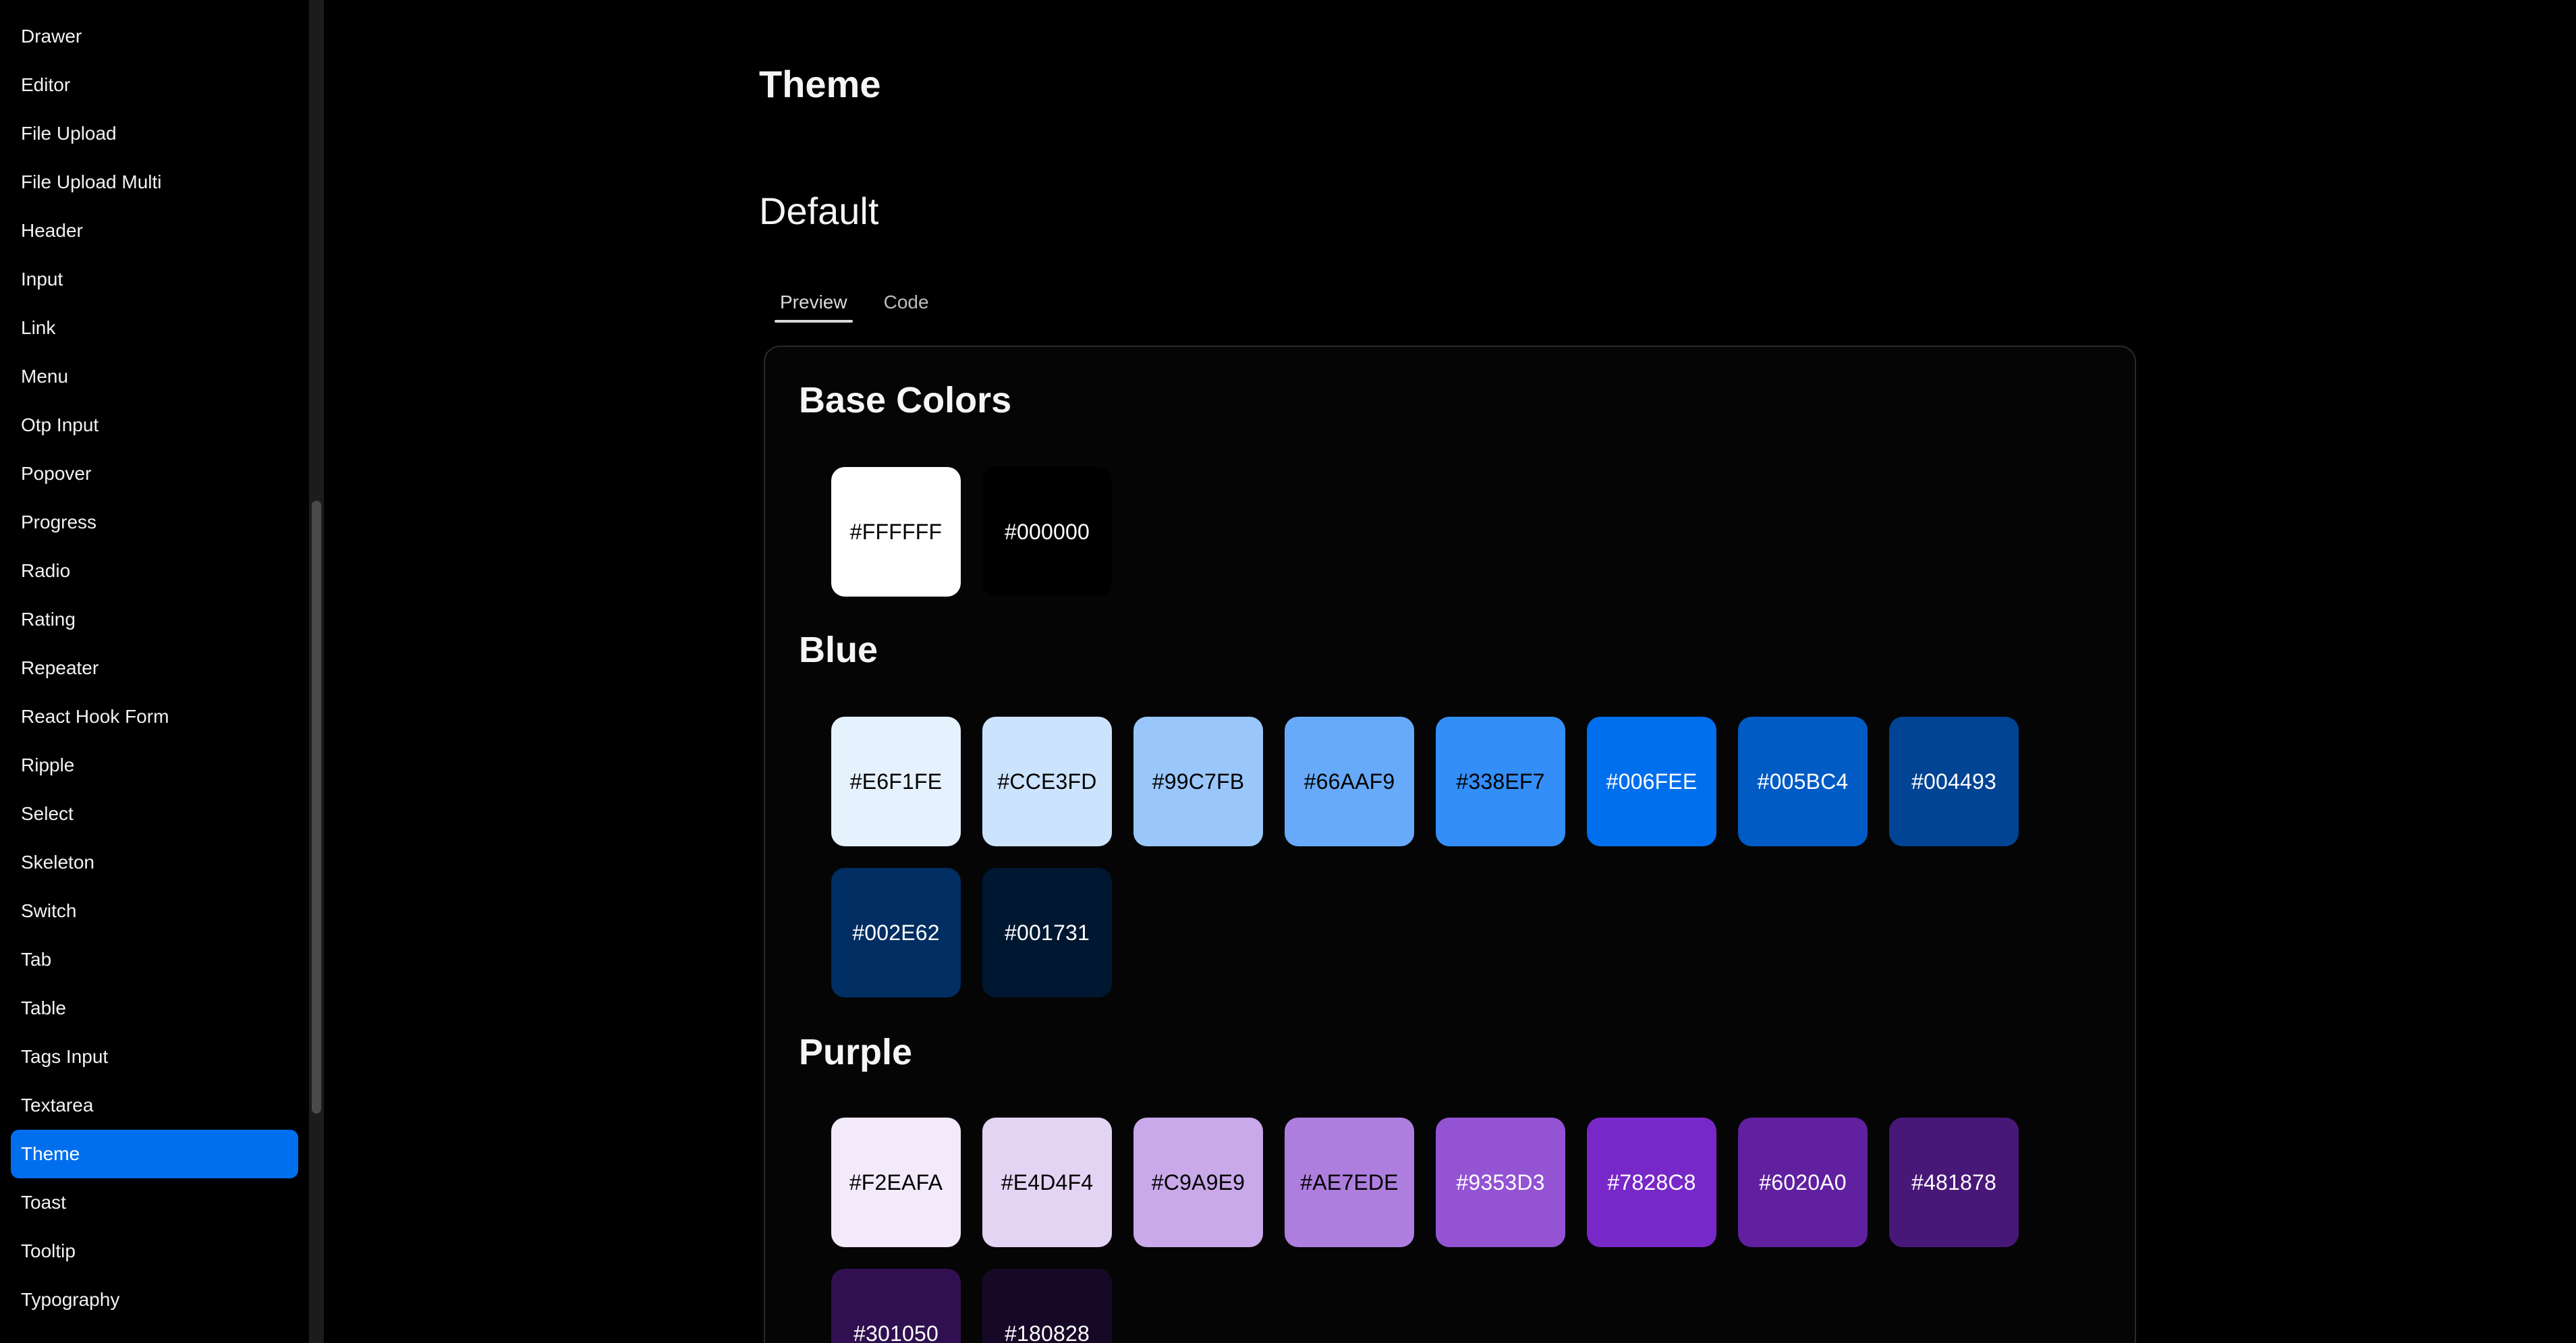 Image resolution: width=2576 pixels, height=1343 pixels. Describe the element at coordinates (316, 807) in the screenshot. I see `sidebar-scrollbar-thumb` at that location.